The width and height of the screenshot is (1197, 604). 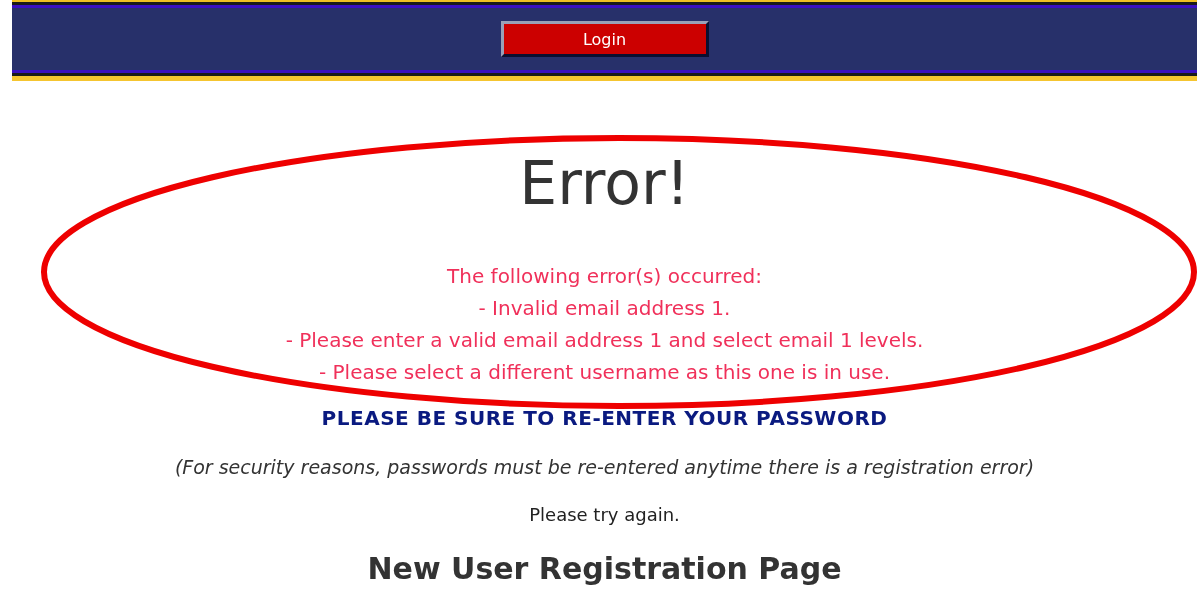 I want to click on error-message: The following error(s) occurred:, so click(x=604, y=276).